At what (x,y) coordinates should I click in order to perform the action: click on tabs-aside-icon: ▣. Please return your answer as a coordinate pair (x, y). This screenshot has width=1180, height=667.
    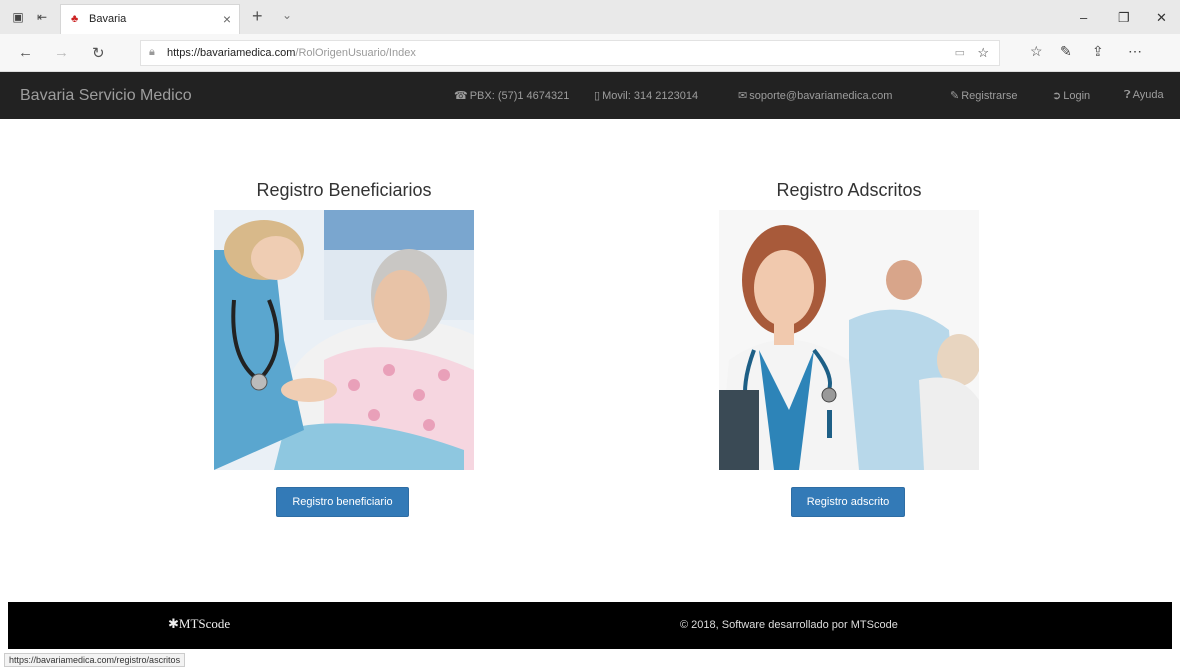
    Looking at the image, I should click on (18, 17).